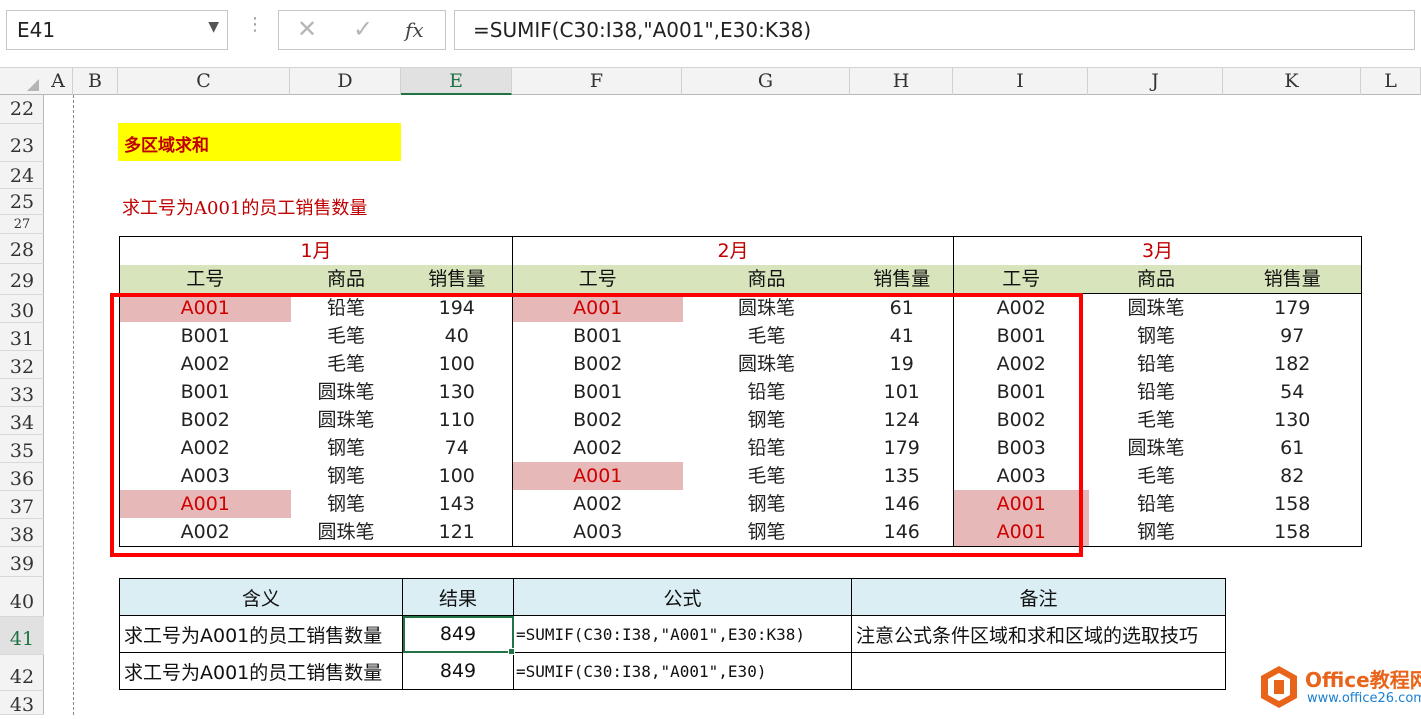 The image size is (1421, 719). I want to click on row-header: 24, so click(22, 175).